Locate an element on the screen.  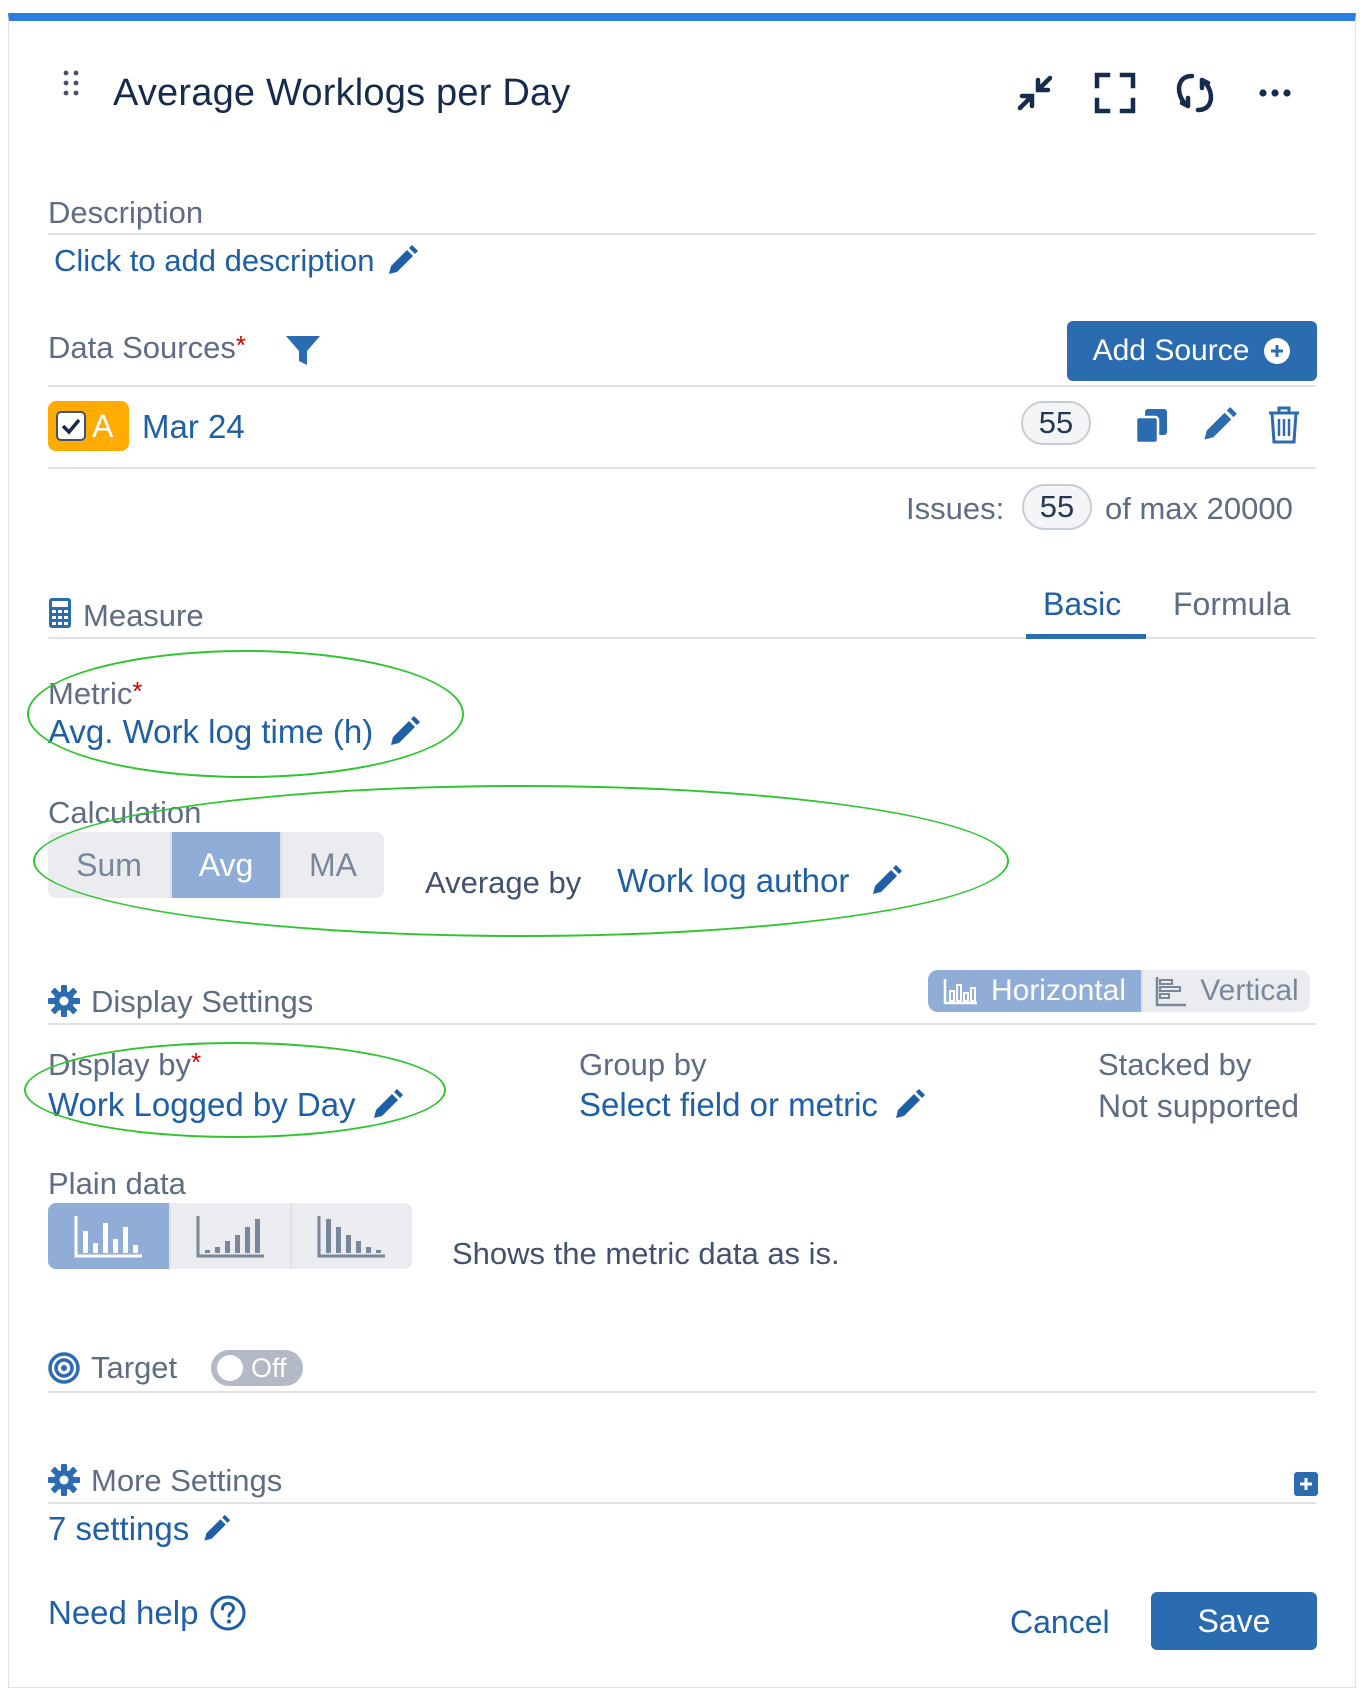
calculator-icon is located at coordinates (60, 613).